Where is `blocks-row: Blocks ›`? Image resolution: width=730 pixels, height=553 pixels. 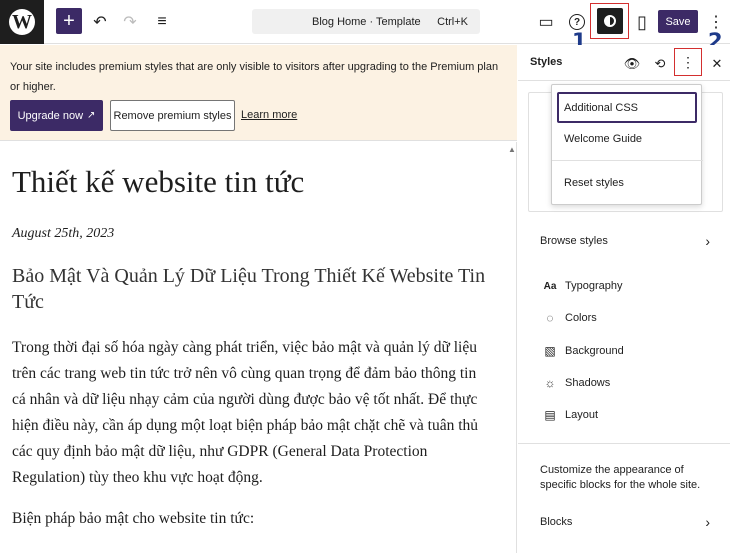 blocks-row: Blocks › is located at coordinates (624, 522).